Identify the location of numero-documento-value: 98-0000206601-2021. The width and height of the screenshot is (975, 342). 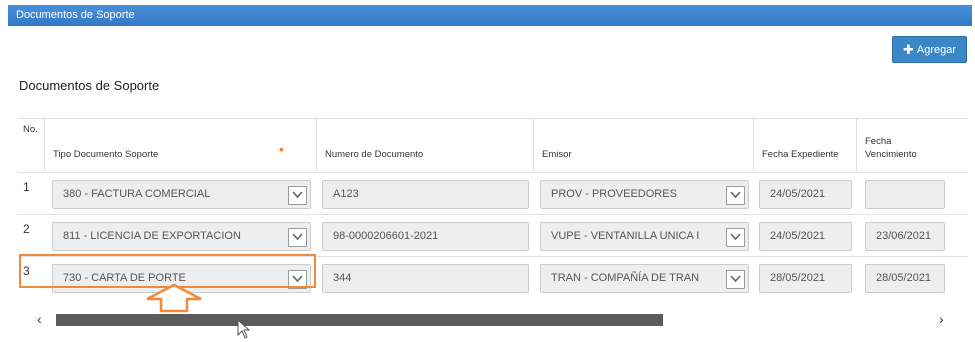
(386, 236).